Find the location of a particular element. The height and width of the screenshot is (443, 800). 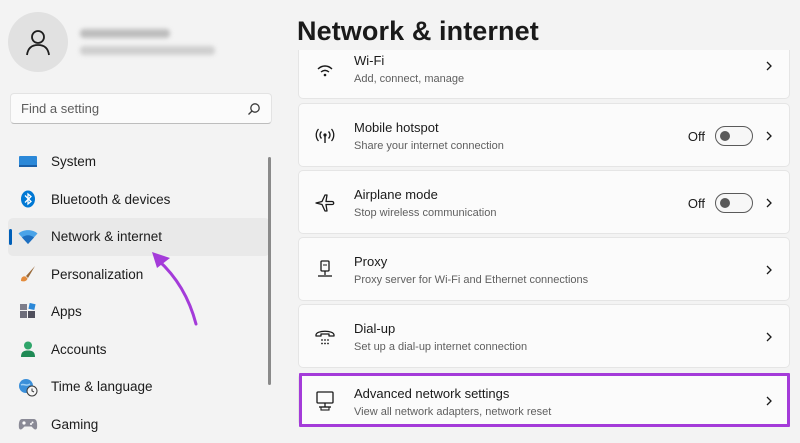

globe-clock-icon is located at coordinates (28, 387).